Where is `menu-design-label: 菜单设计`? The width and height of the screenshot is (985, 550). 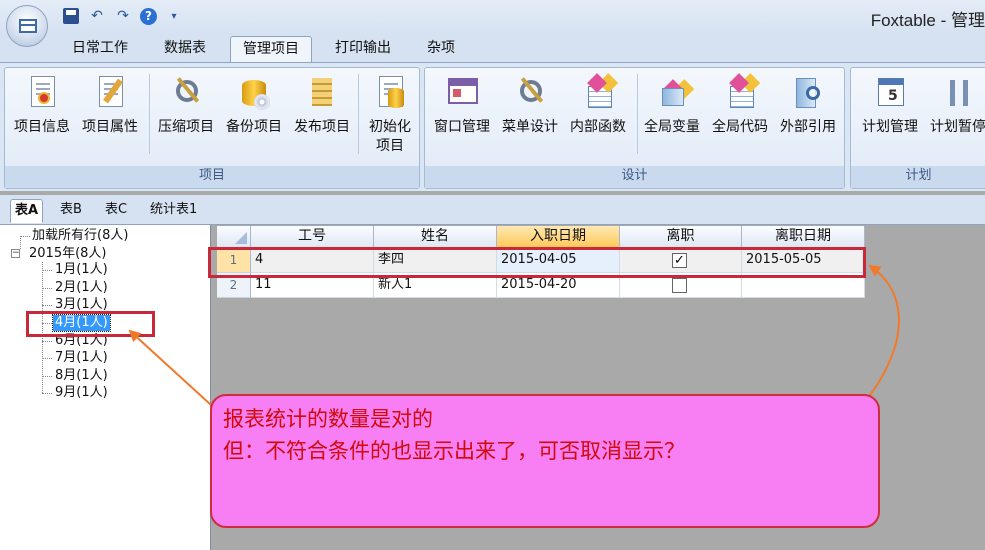 menu-design-label: 菜单设计 is located at coordinates (530, 127).